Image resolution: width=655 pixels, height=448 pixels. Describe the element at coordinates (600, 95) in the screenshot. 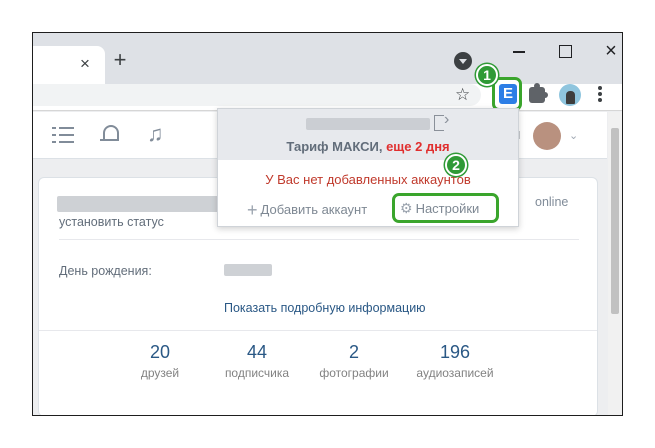

I see `menu-icon` at that location.